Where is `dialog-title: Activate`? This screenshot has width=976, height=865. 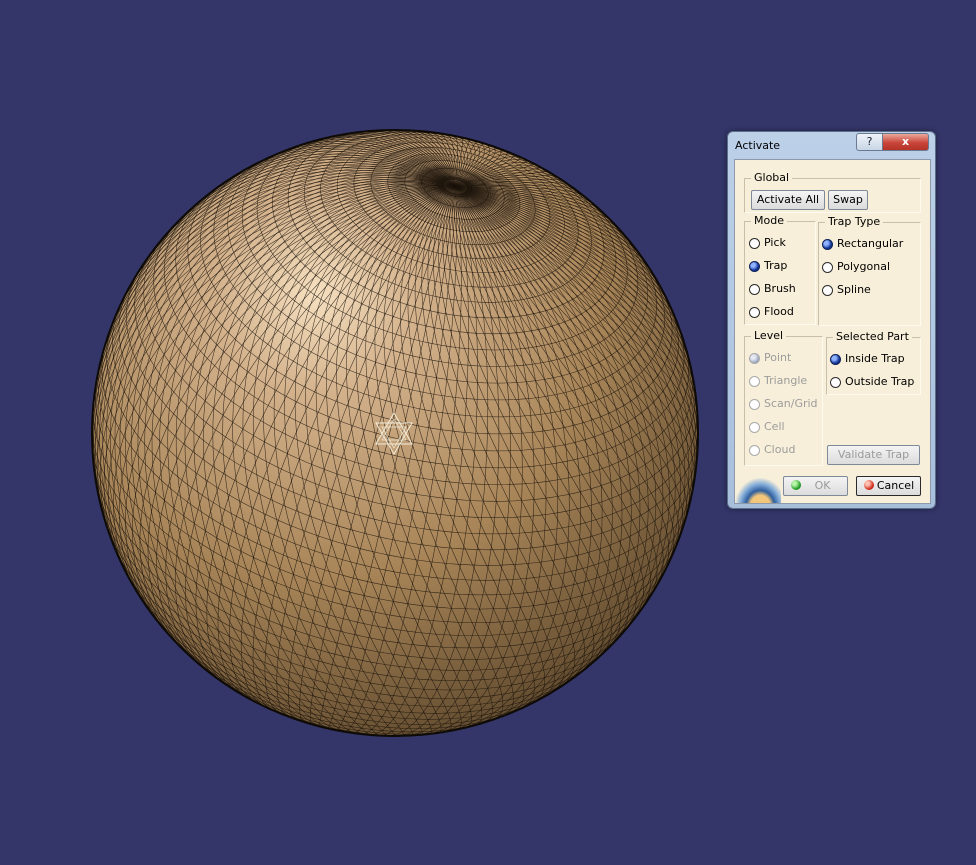
dialog-title: Activate is located at coordinates (757, 145).